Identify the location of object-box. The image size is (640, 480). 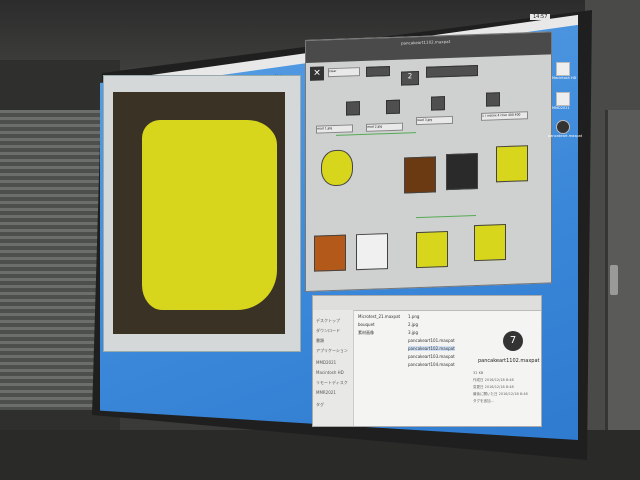
(378, 71).